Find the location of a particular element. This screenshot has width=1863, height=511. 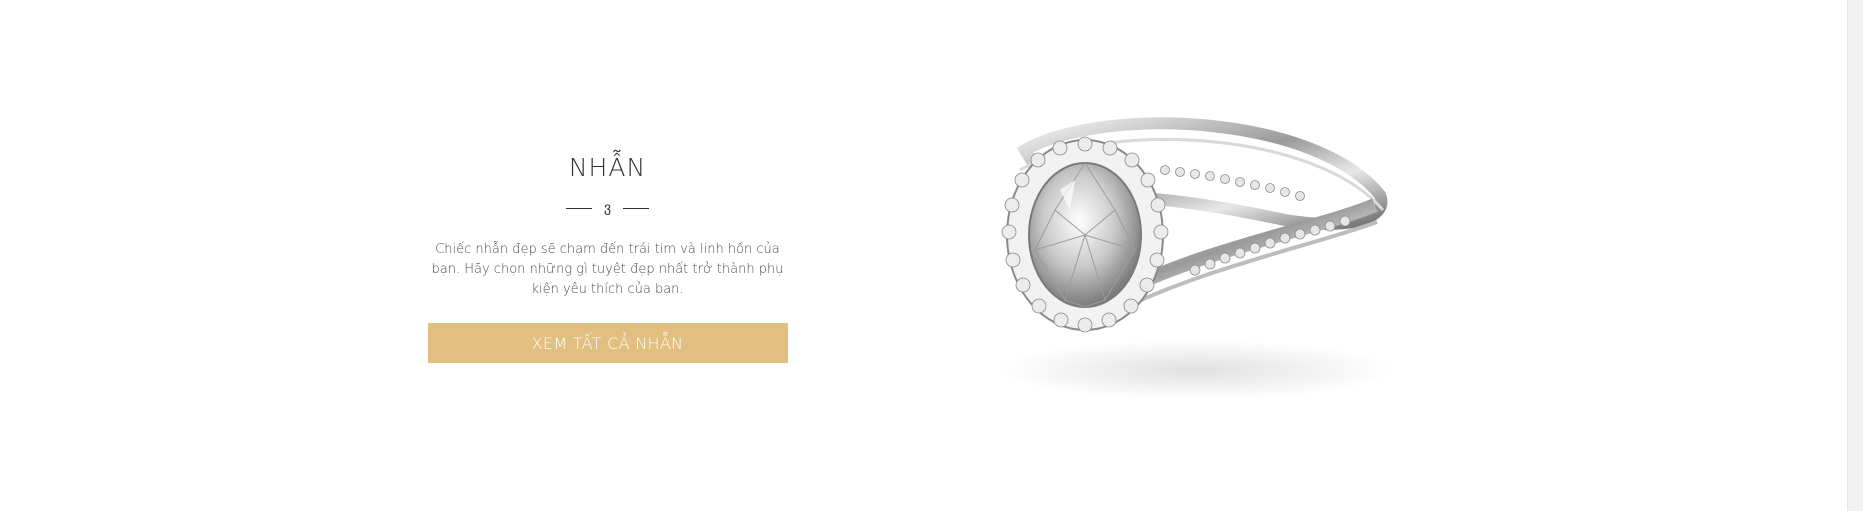

view-all-rings-button: XEM TẤT CẢ NHẪN is located at coordinates (607, 343).